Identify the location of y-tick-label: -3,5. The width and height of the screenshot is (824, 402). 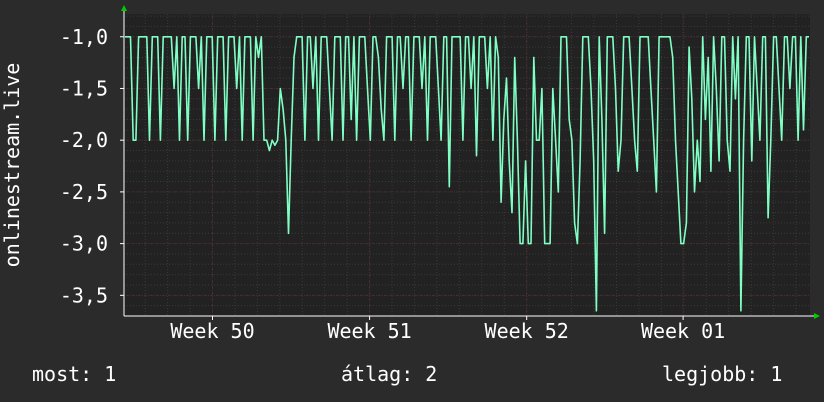
(84, 295).